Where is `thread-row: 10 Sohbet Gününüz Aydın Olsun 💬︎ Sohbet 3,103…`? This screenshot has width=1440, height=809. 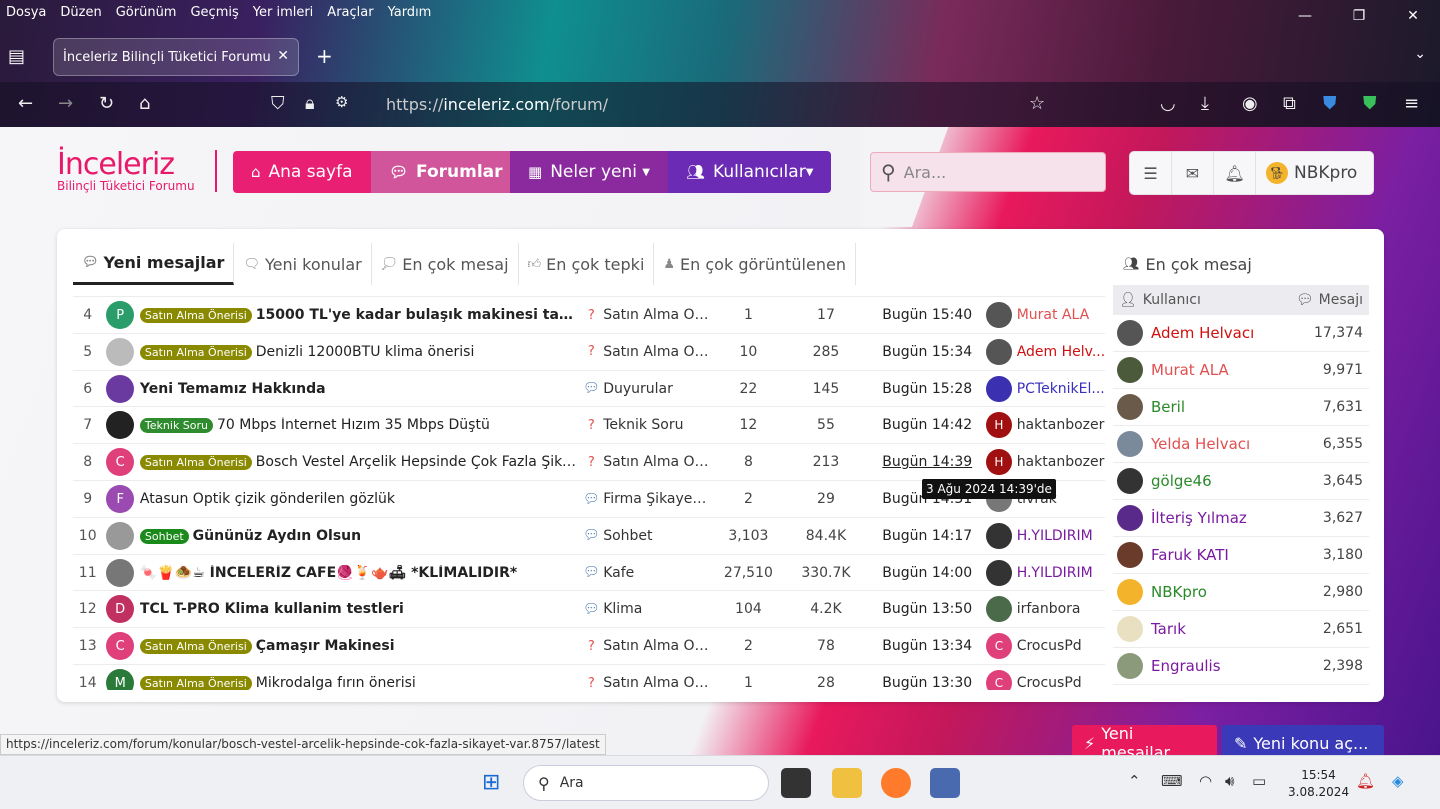 thread-row: 10 Sohbet Gününüz Aydın Olsun 💬︎ Sohbet 3,103… is located at coordinates (589, 535).